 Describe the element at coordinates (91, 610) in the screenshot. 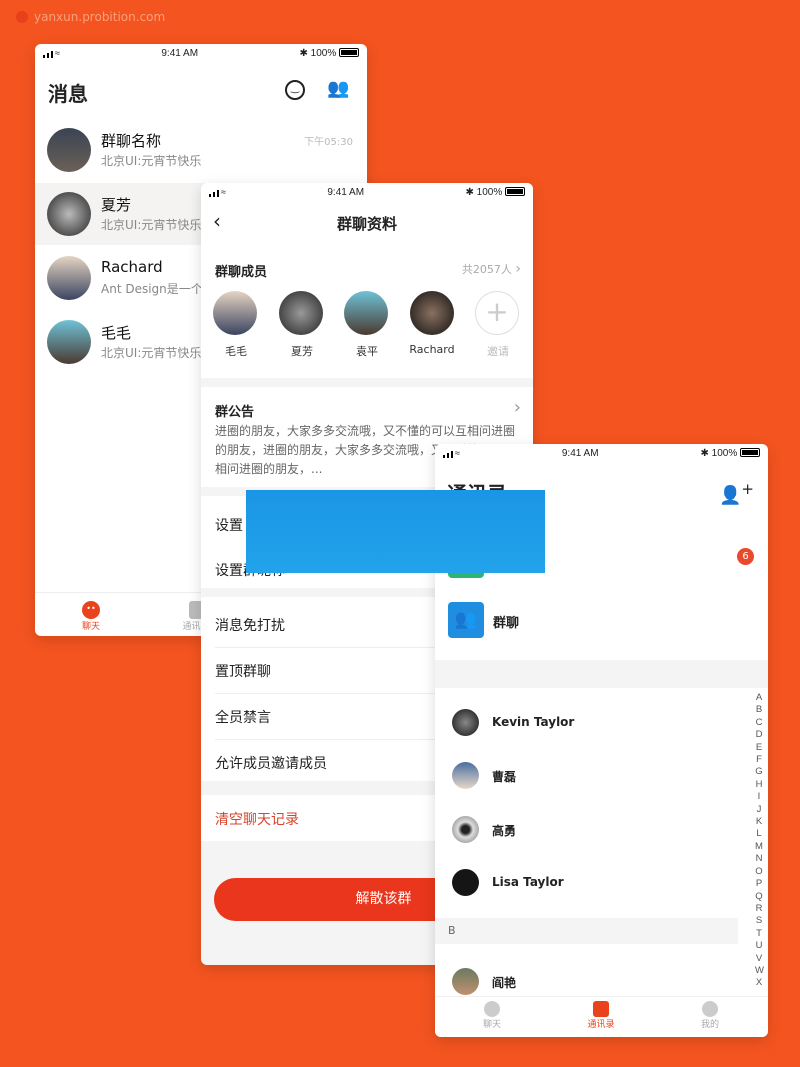

I see `chat-bubble-icon: ••` at that location.